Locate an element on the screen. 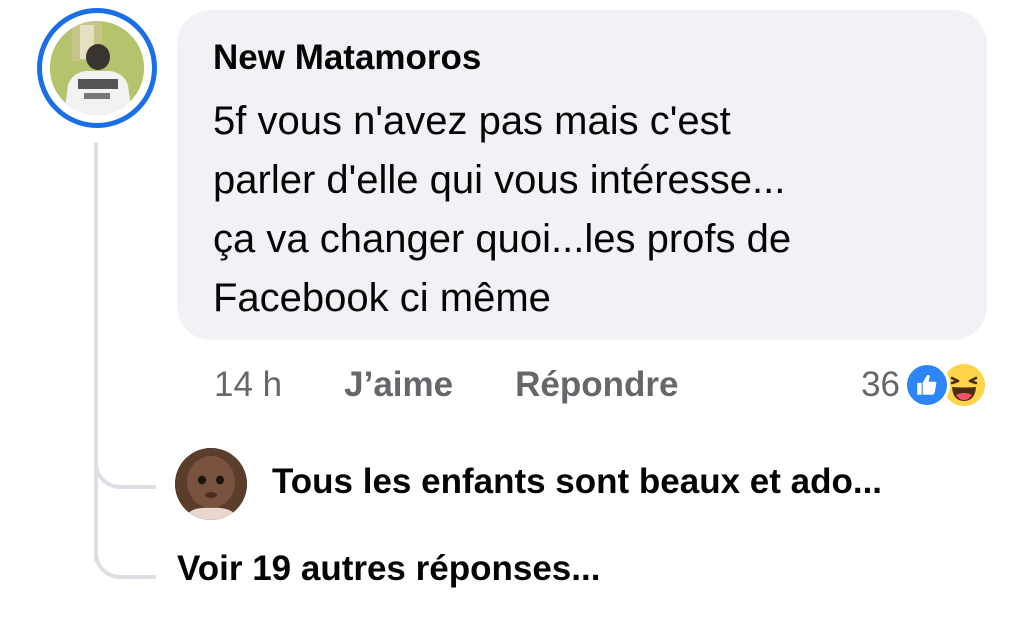 This screenshot has height=618, width=1024. reaction-count: 36 is located at coordinates (880, 384).